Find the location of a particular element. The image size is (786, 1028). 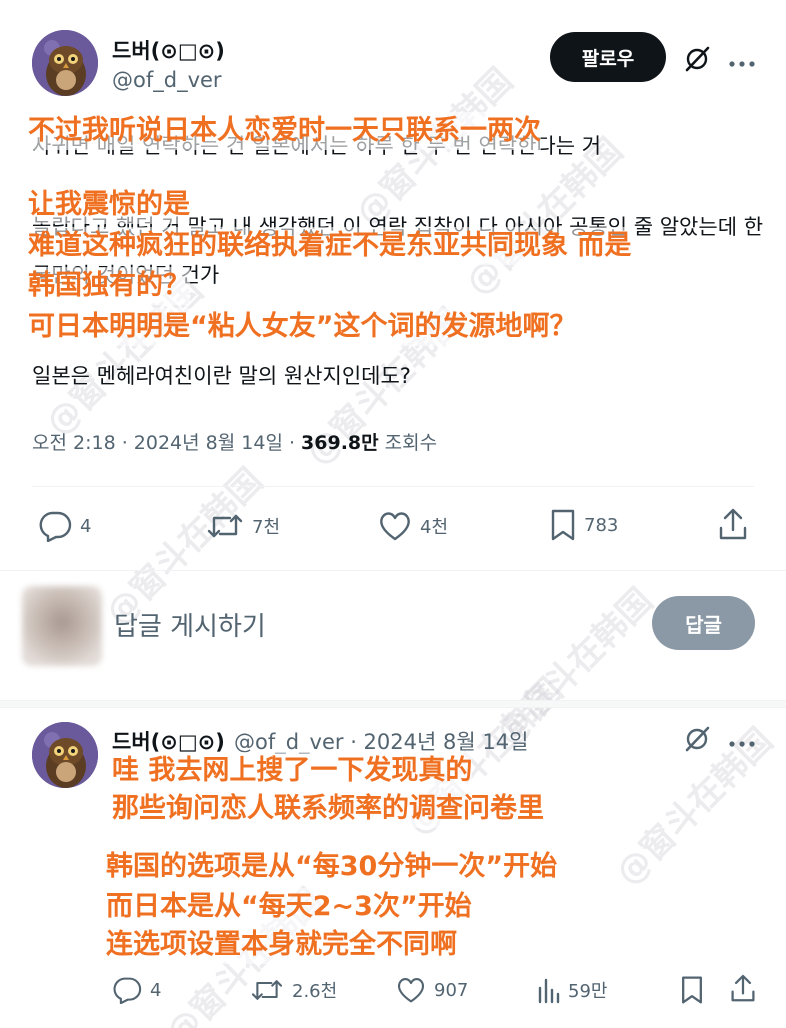

bookmark-action: 783 is located at coordinates (584, 525).